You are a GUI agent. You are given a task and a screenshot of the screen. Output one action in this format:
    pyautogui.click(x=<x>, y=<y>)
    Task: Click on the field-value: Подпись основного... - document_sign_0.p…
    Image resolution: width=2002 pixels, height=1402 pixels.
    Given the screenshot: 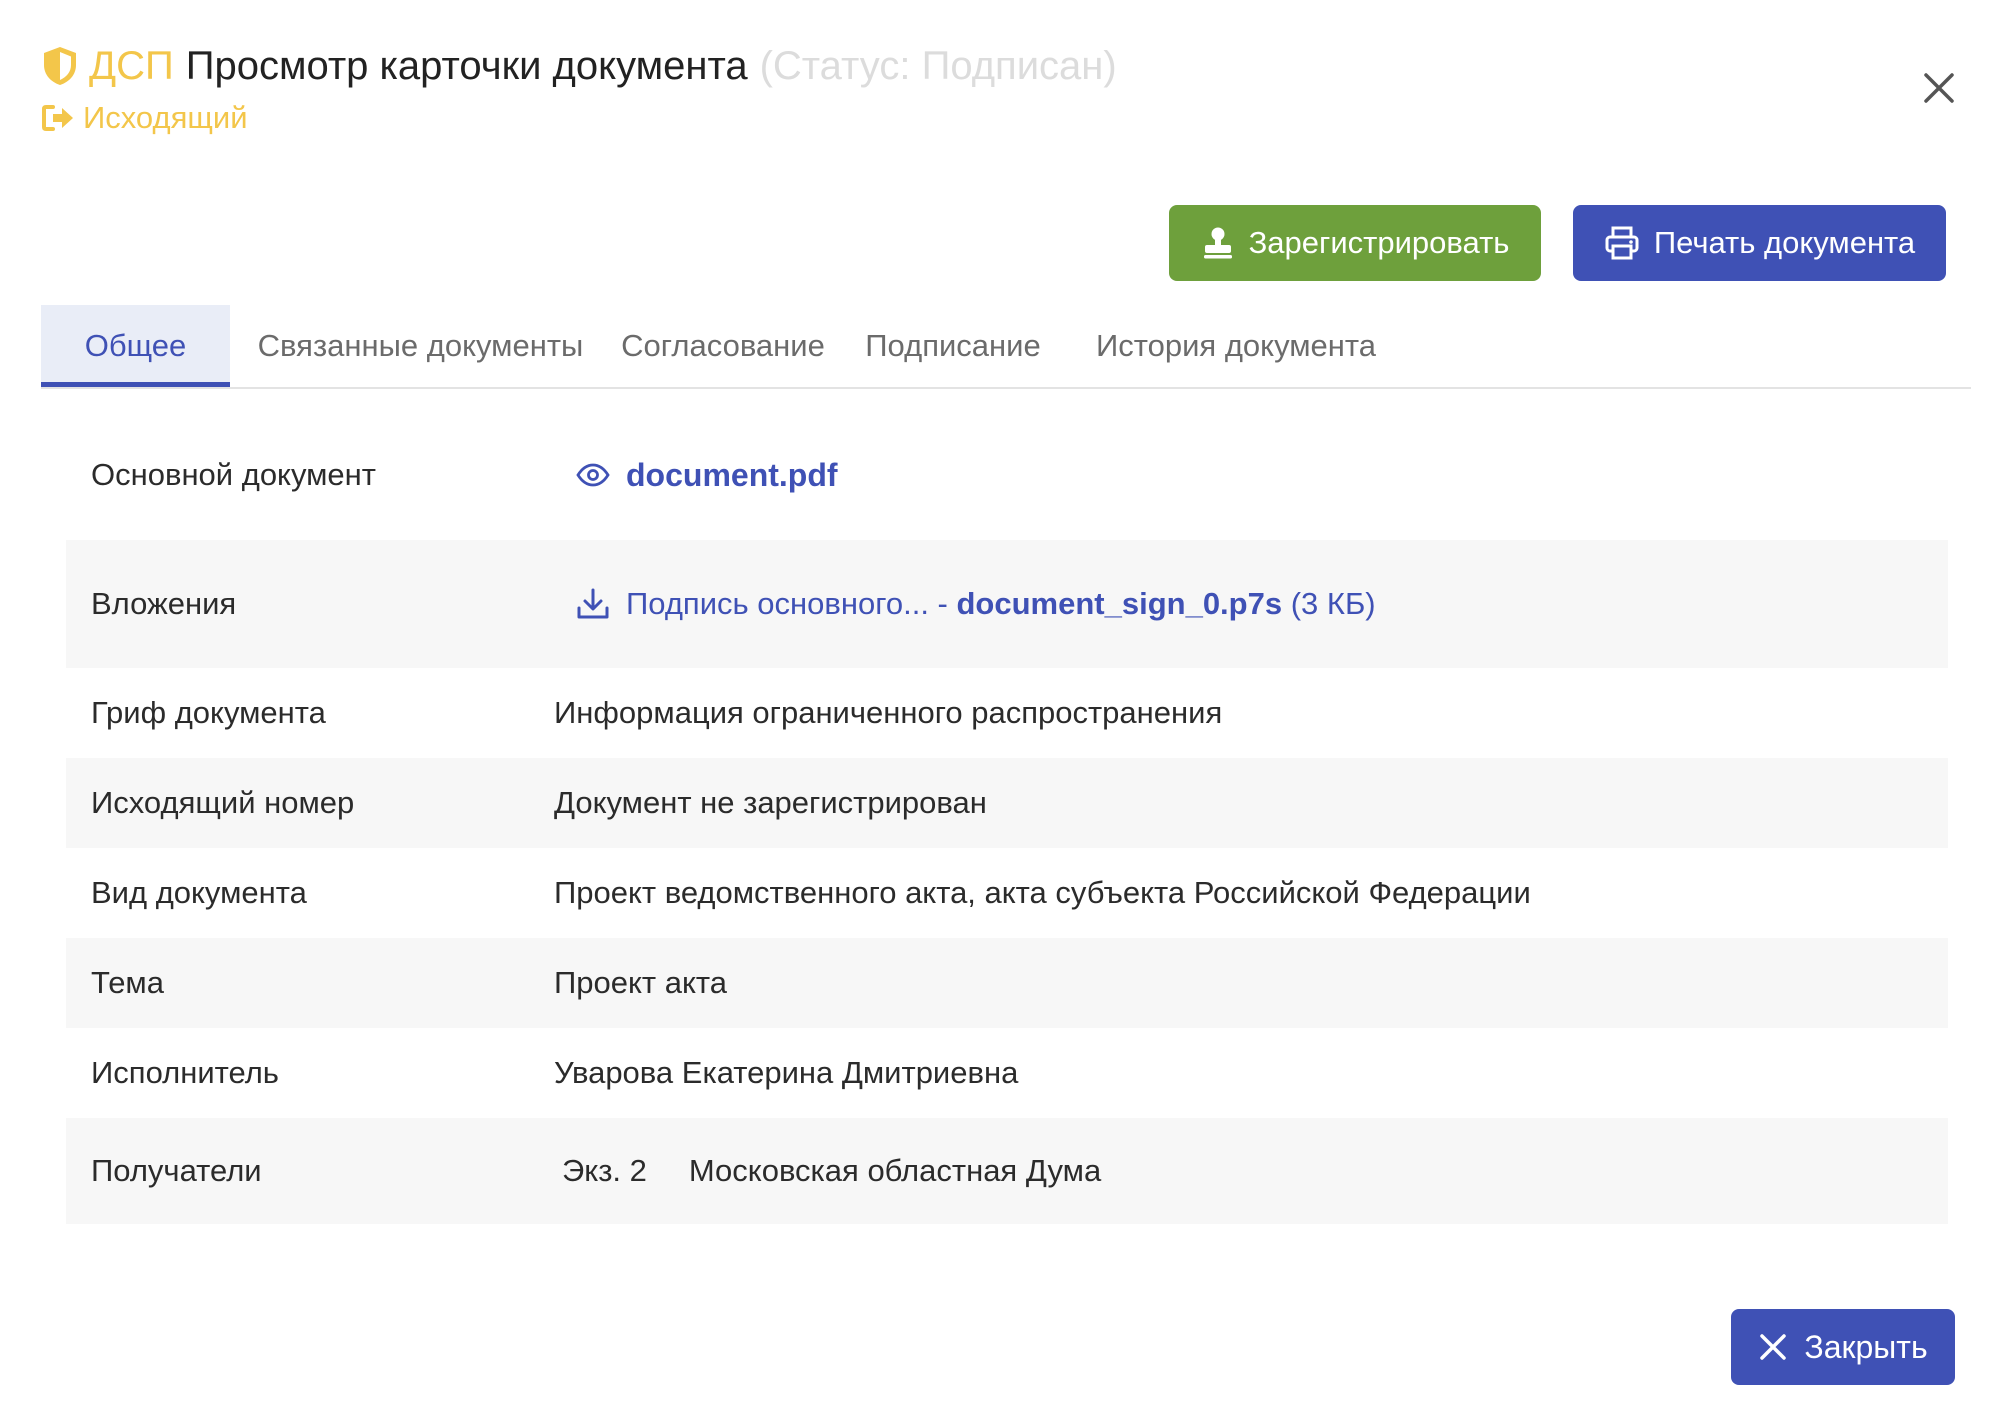 What is the action you would take?
    pyautogui.click(x=976, y=604)
    